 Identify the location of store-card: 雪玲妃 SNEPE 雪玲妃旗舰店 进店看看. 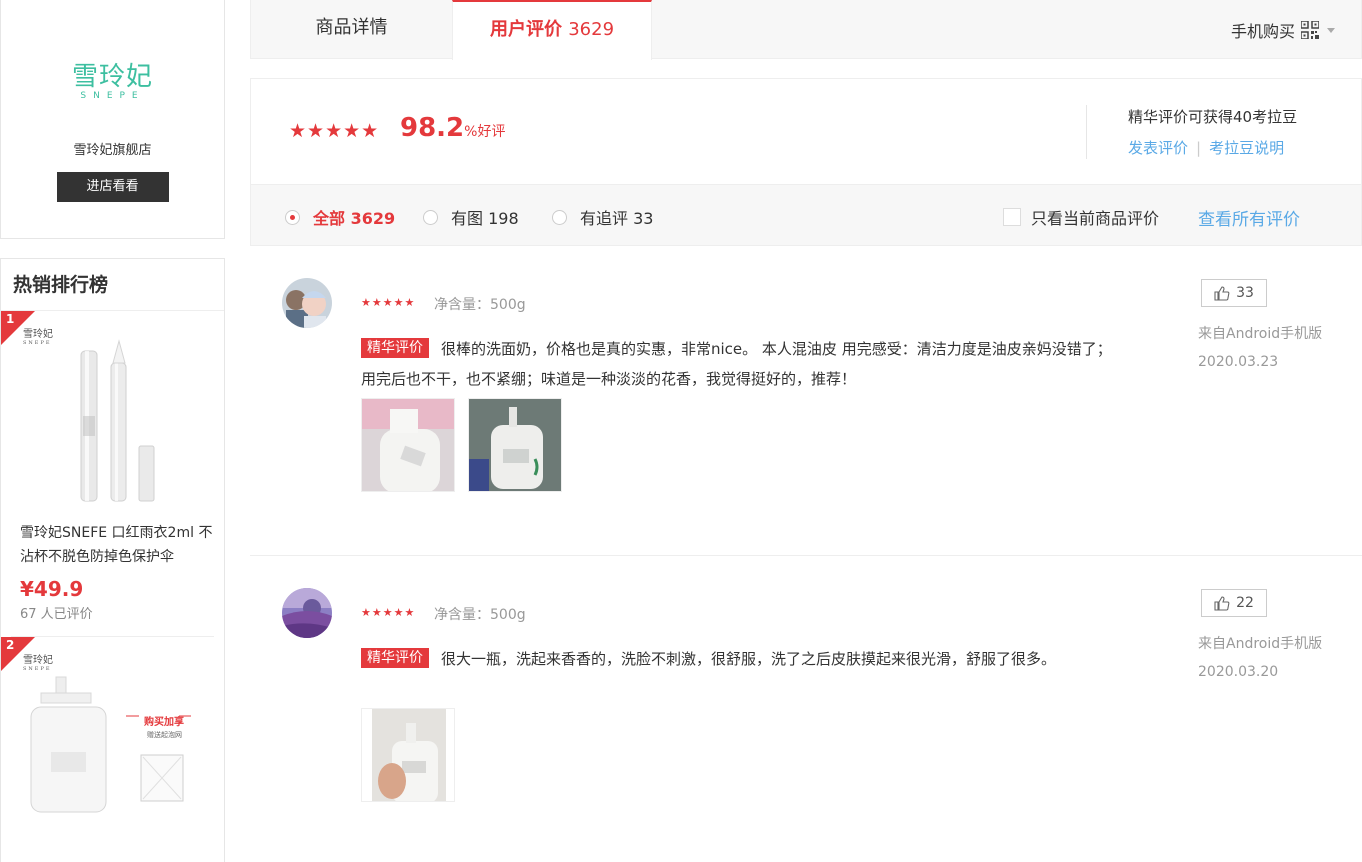
(112, 119).